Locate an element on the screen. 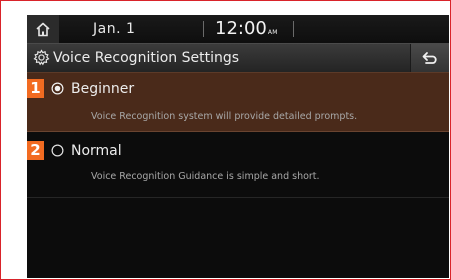 This screenshot has width=451, height=280. option-label: Beginner is located at coordinates (103, 89).